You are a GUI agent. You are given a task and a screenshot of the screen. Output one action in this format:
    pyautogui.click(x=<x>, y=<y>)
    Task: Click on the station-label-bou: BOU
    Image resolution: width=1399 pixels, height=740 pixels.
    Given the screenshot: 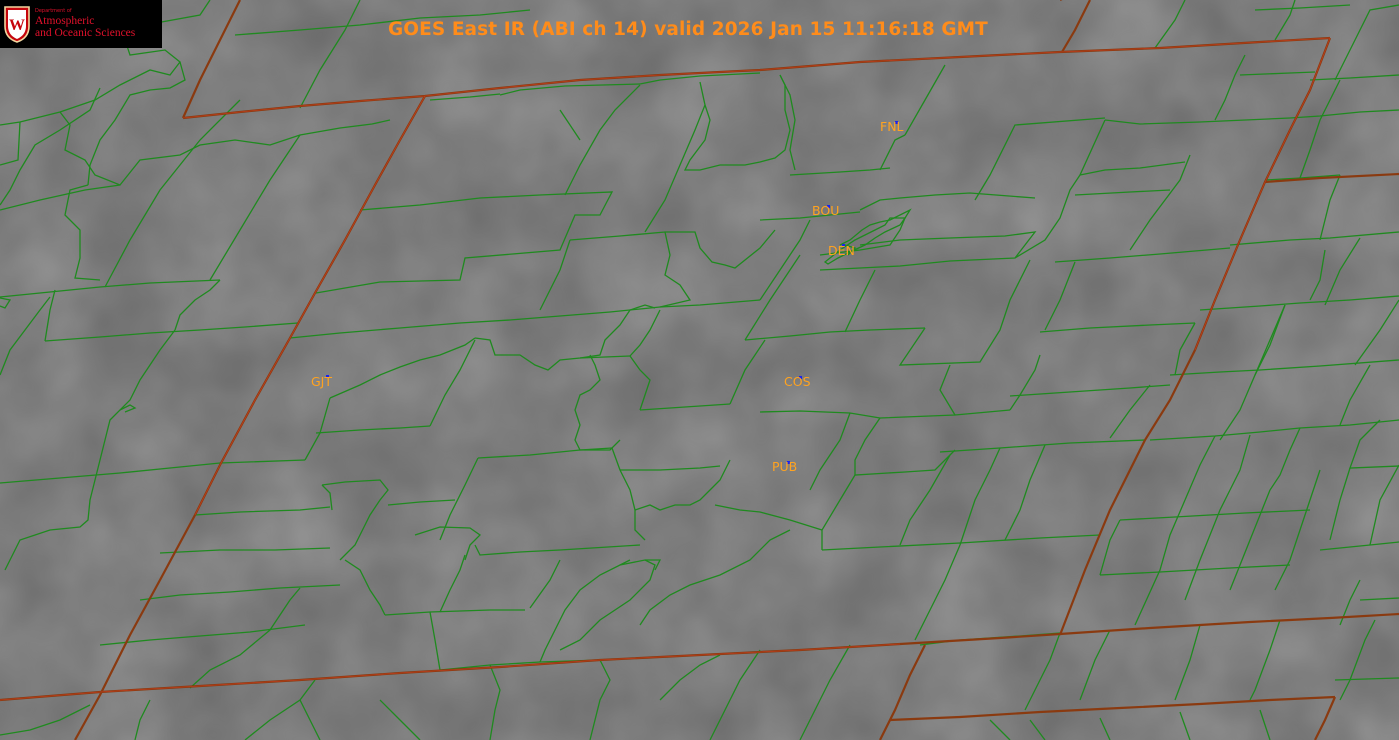 What is the action you would take?
    pyautogui.click(x=826, y=210)
    